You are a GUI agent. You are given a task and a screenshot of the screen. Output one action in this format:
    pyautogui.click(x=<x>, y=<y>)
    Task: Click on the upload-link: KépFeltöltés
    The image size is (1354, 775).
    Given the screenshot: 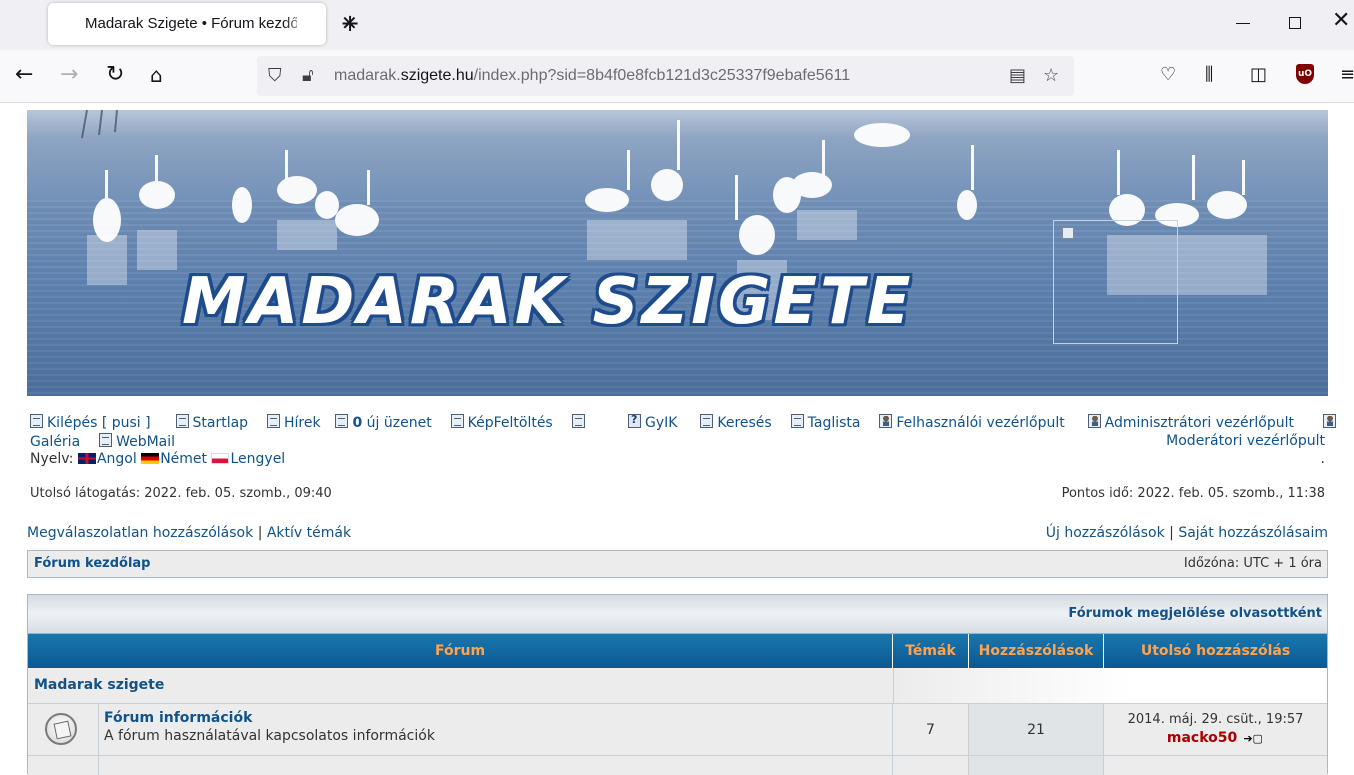 What is the action you would take?
    pyautogui.click(x=501, y=422)
    